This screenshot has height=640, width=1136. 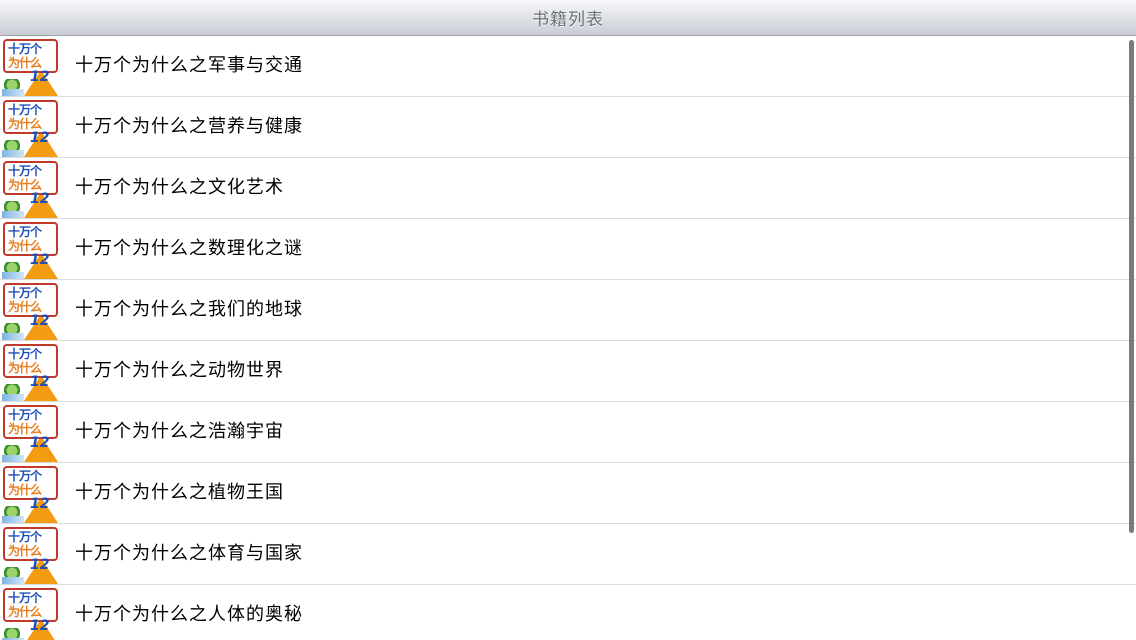 I want to click on book-title: 十万个为什么之文化艺术, so click(x=179, y=187).